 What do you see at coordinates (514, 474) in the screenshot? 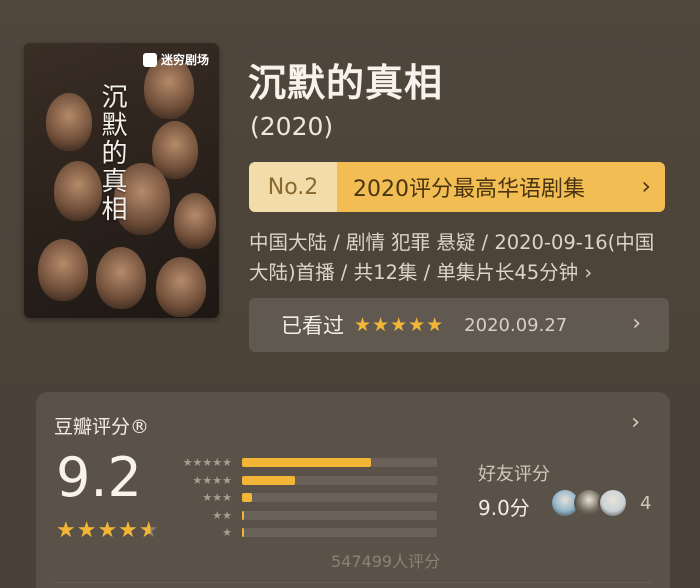
I see `friends-rating-title: 好友评分` at bounding box center [514, 474].